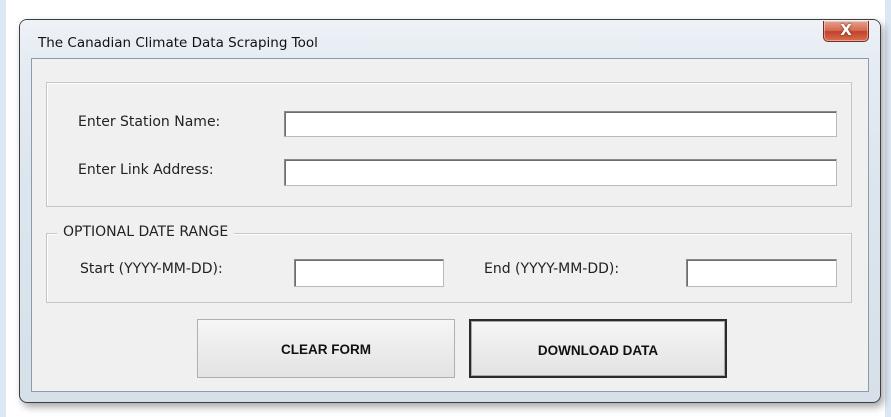 Image resolution: width=891 pixels, height=417 pixels. I want to click on station-name-label: Enter Station Name:, so click(149, 122).